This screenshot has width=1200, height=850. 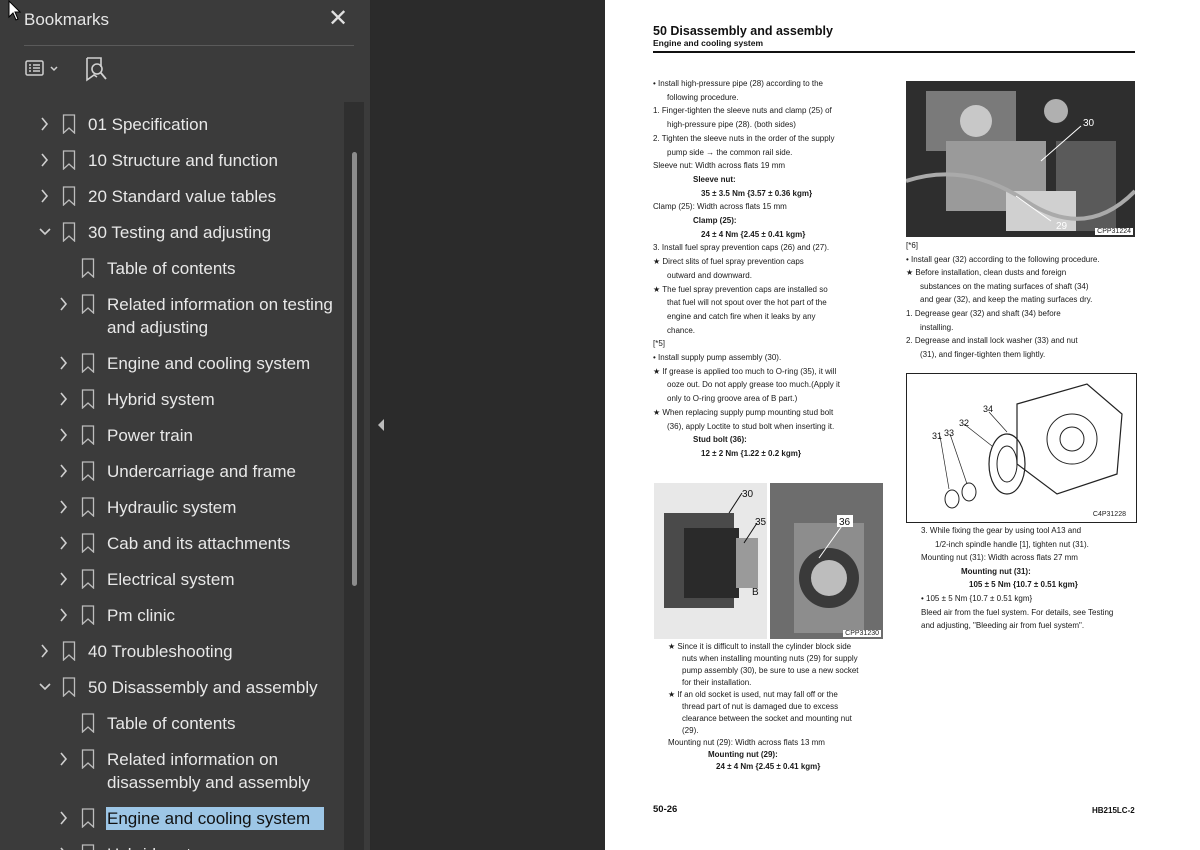 What do you see at coordinates (761, 522) in the screenshot?
I see `fig2-label-35: 35` at bounding box center [761, 522].